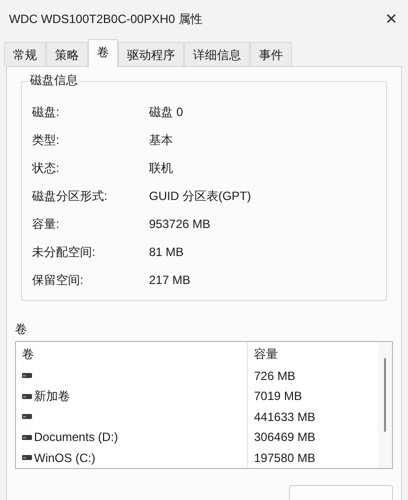  I want to click on volume-name: 新加卷, so click(52, 397).